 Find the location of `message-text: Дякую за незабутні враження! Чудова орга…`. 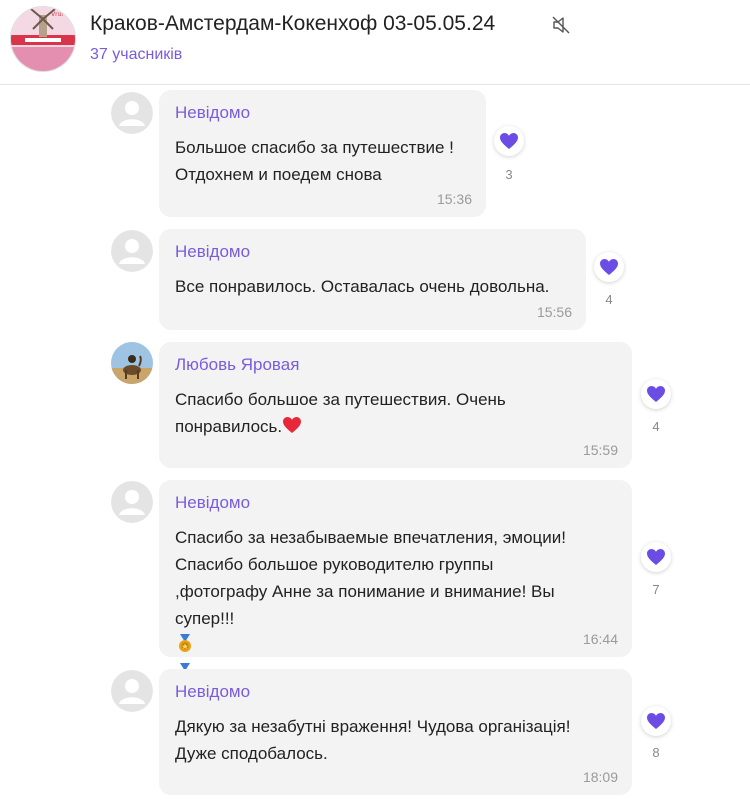

message-text: Дякую за незабутні враження! Чудова орга… is located at coordinates (373, 740).